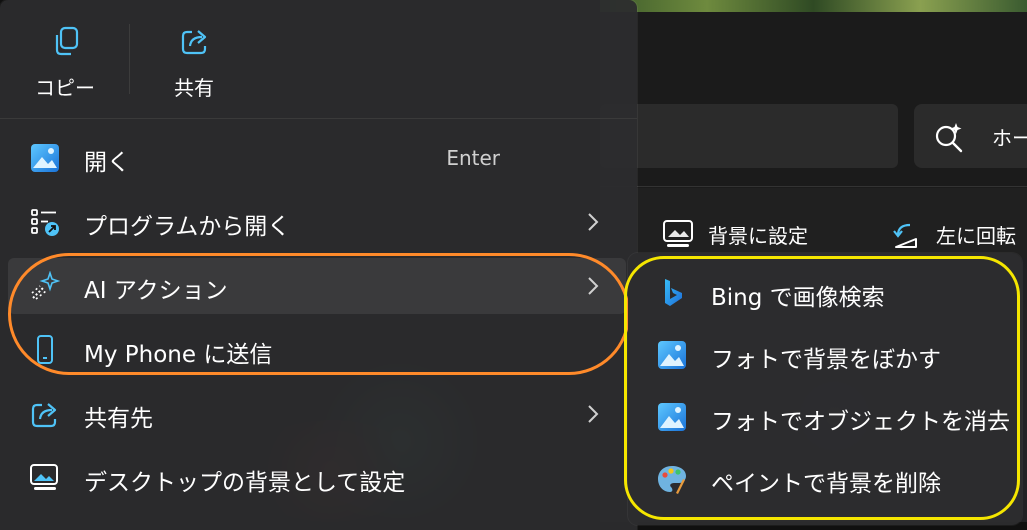 The image size is (1027, 530). Describe the element at coordinates (317, 286) in the screenshot. I see `menu-item-ai-actions: AI アクション` at that location.